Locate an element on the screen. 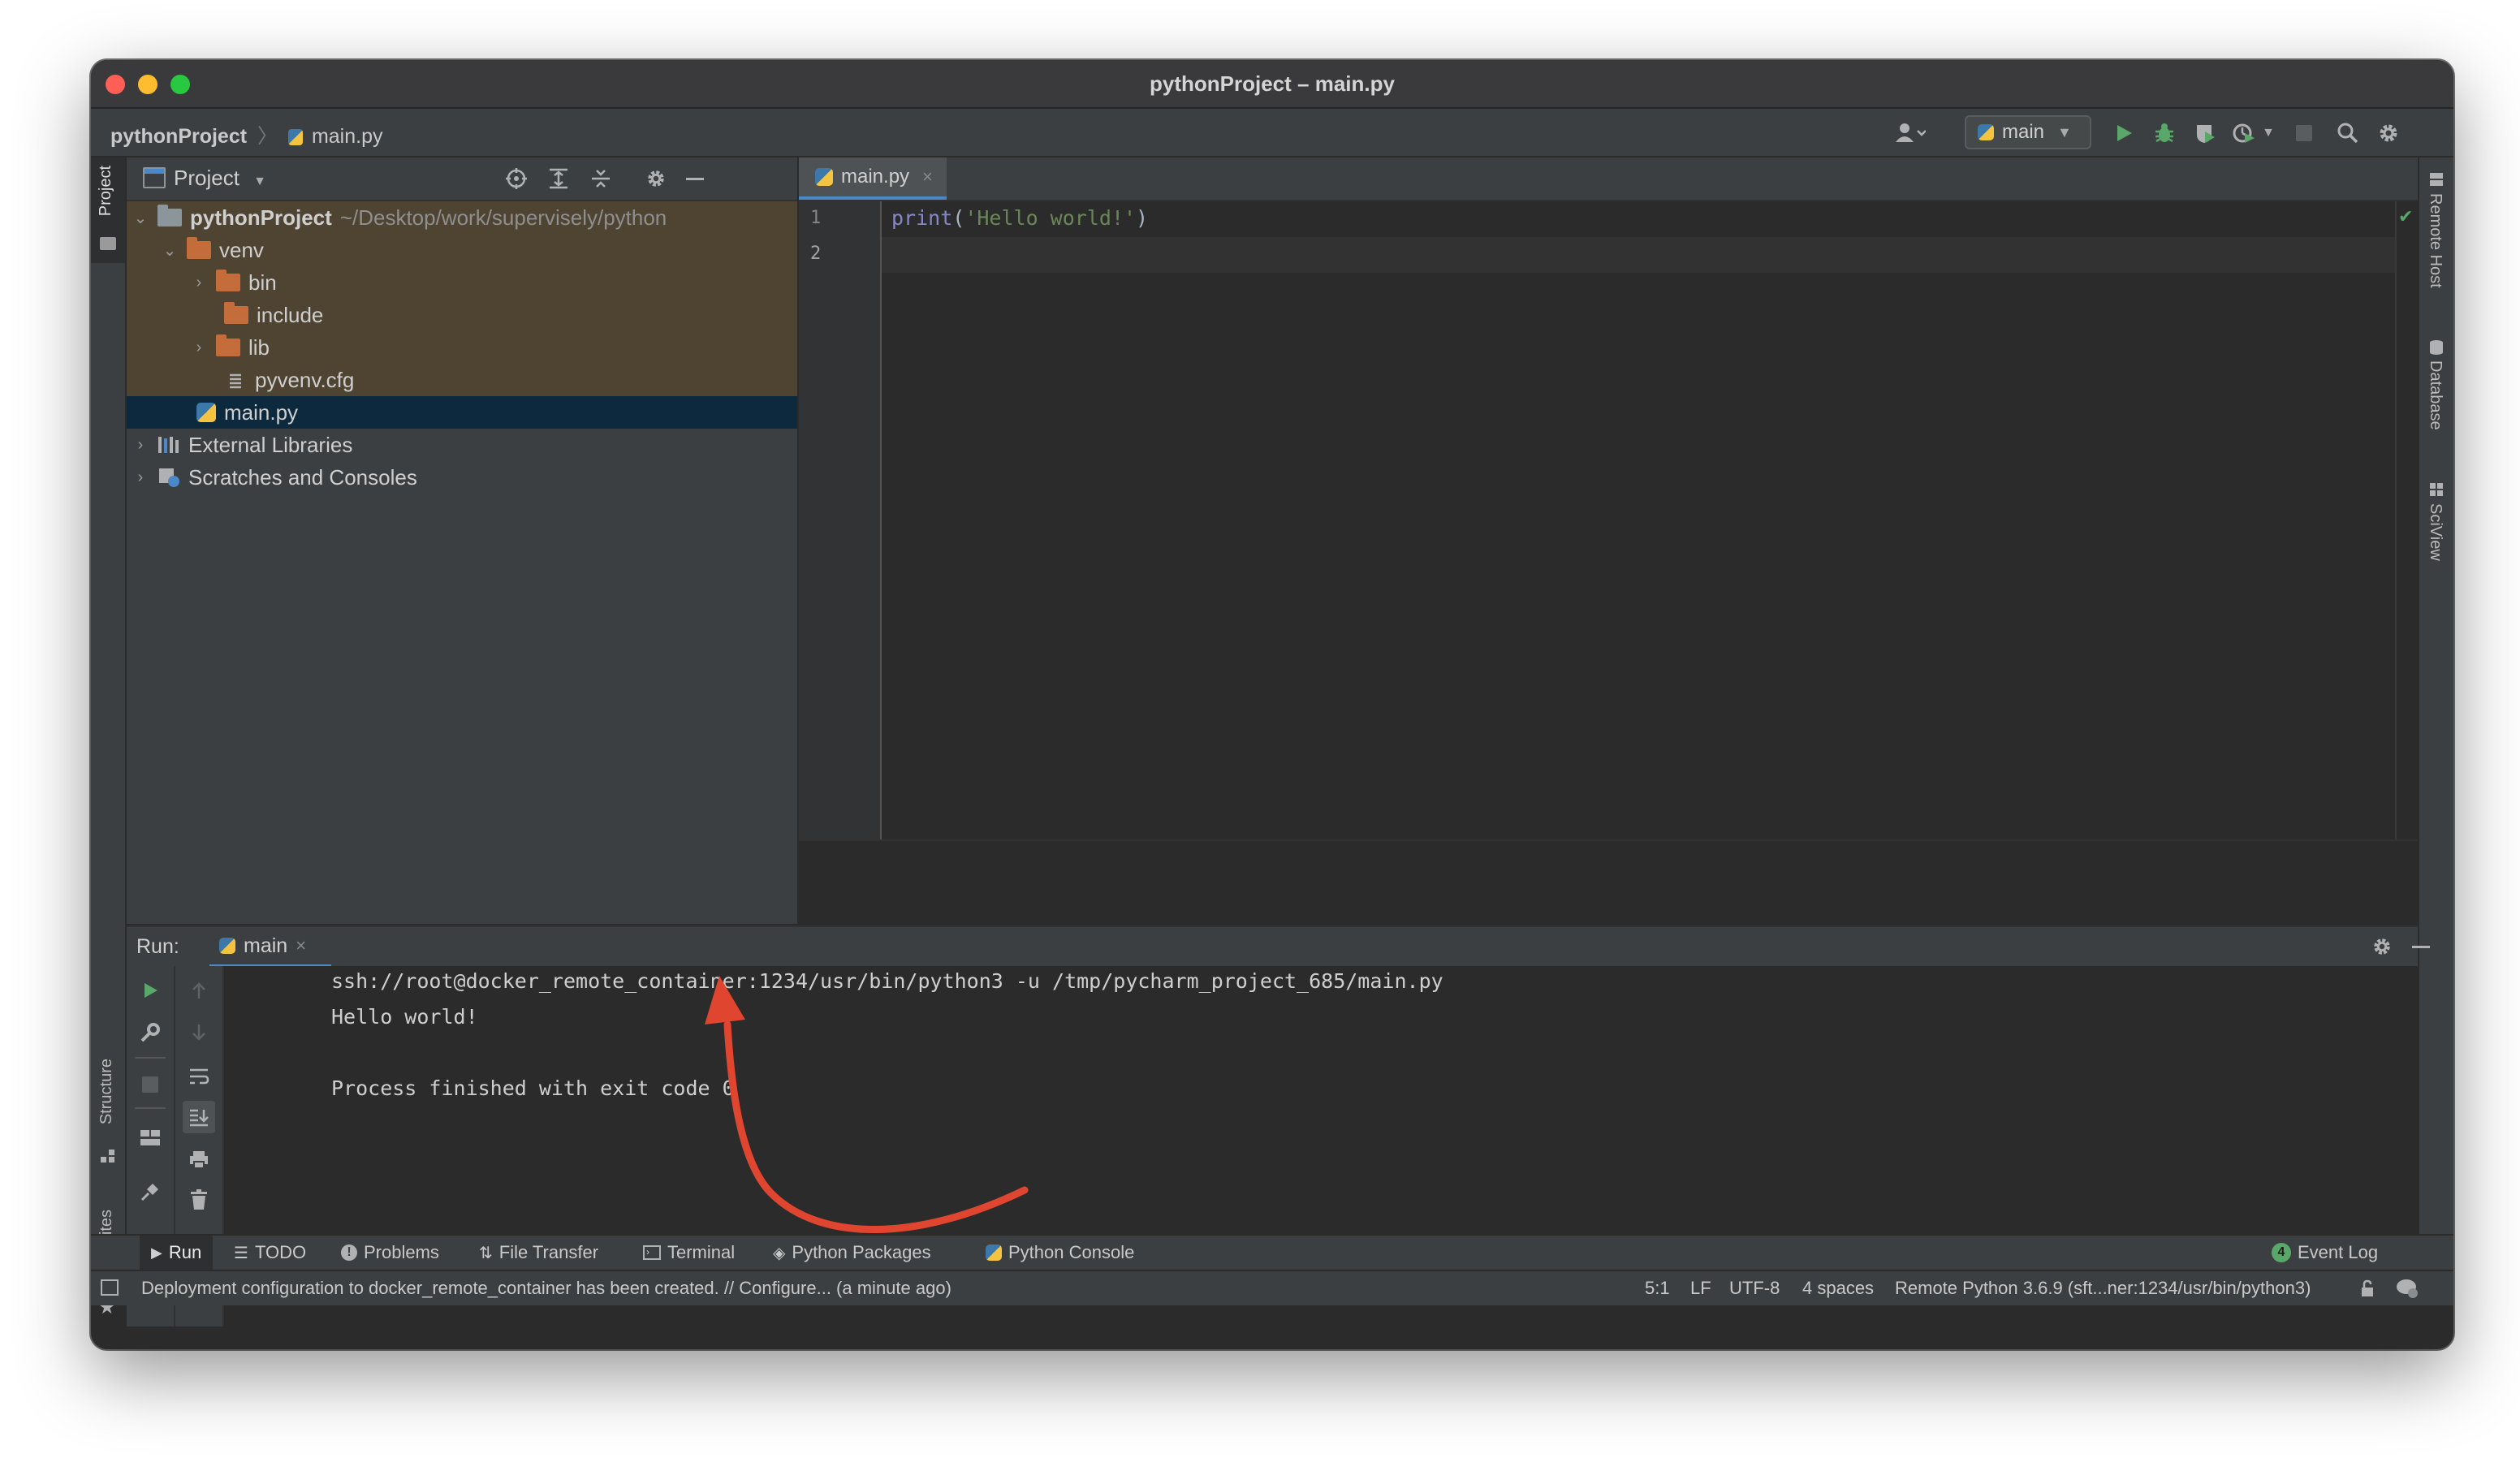  annotation-arrow is located at coordinates (867, 1104).